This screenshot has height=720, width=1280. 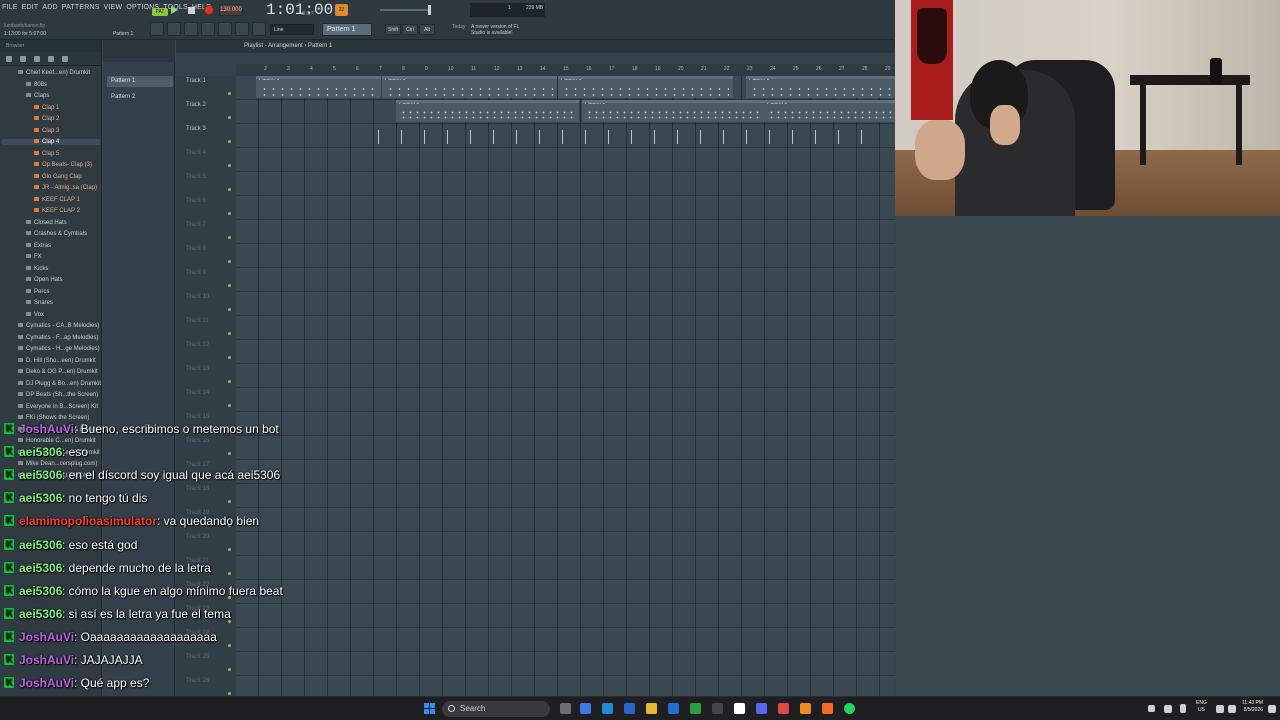 I want to click on microphone-icon, so click(x=259, y=29).